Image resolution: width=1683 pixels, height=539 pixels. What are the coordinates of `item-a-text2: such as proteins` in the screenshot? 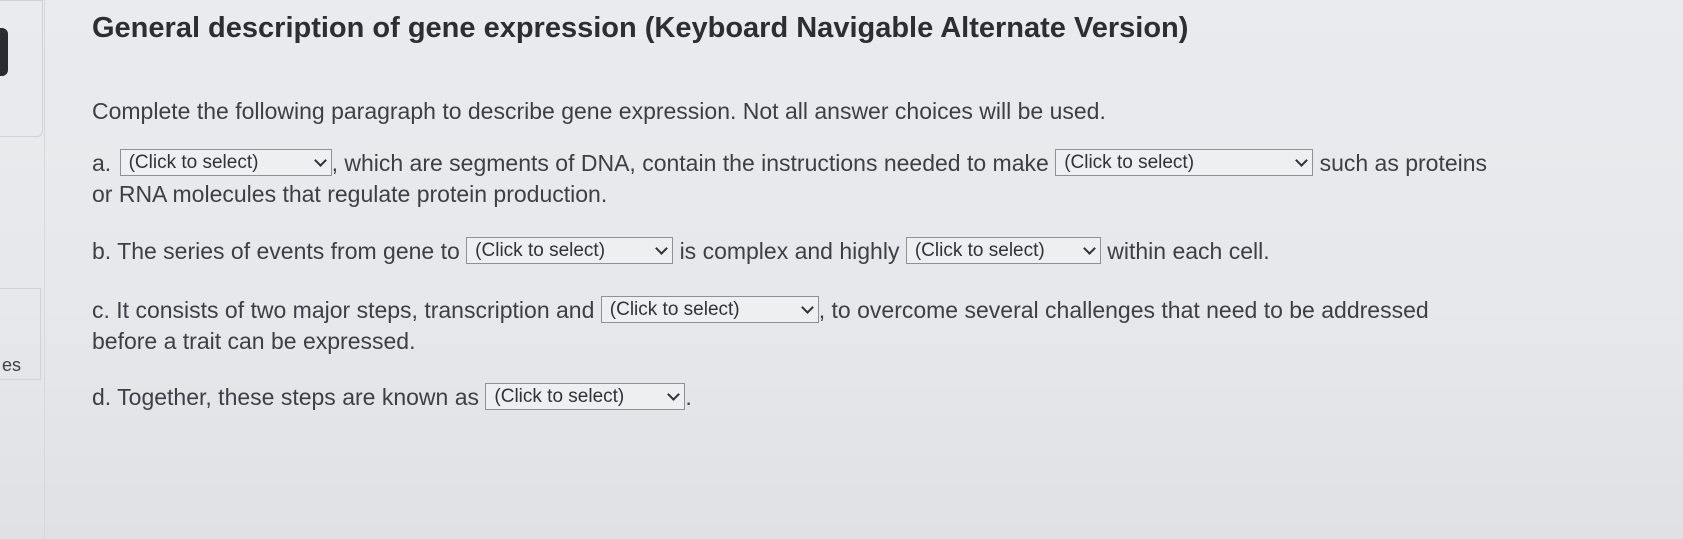 It's located at (1403, 163).